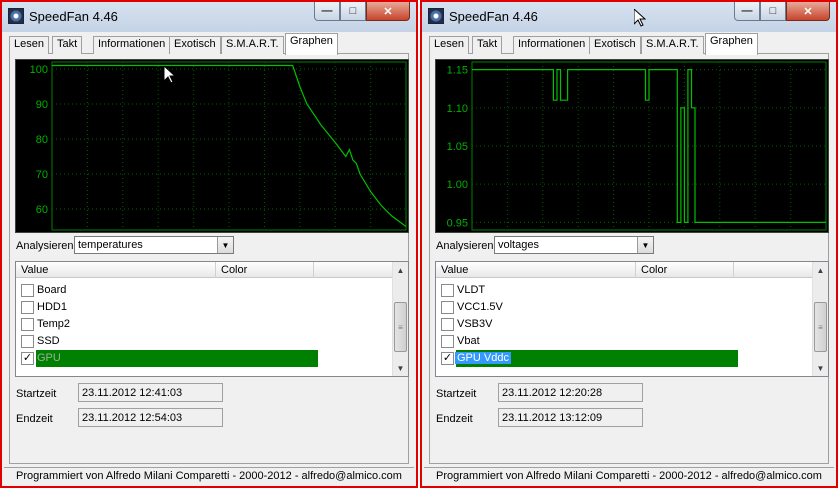  What do you see at coordinates (625, 341) in the screenshot?
I see `list-item: Vbat` at bounding box center [625, 341].